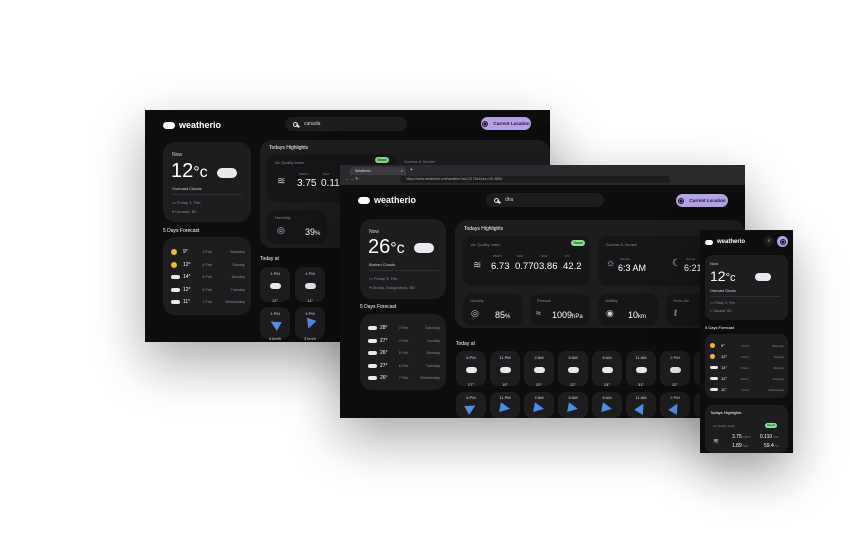  Describe the element at coordinates (538, 313) in the screenshot. I see `pressure-icon: ≈` at that location.